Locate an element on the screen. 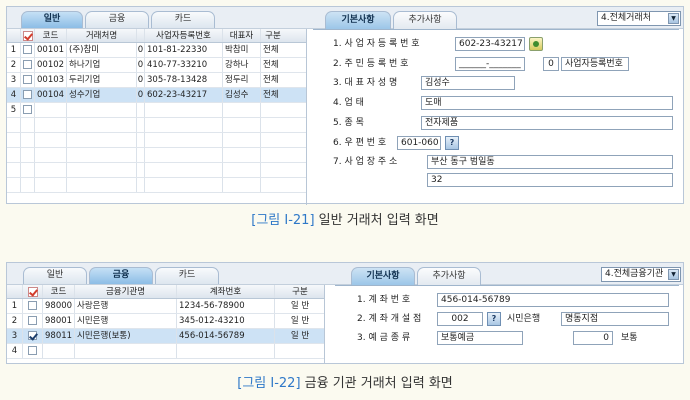  cell-division: 전체 is located at coordinates (271, 65).